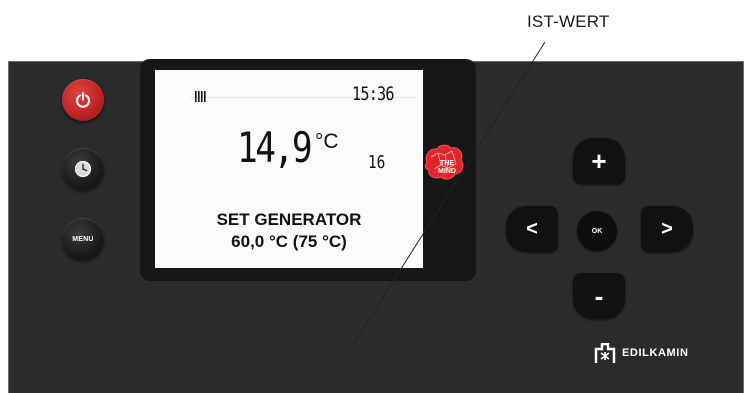 This screenshot has width=744, height=393. I want to click on right-button: >, so click(667, 229).